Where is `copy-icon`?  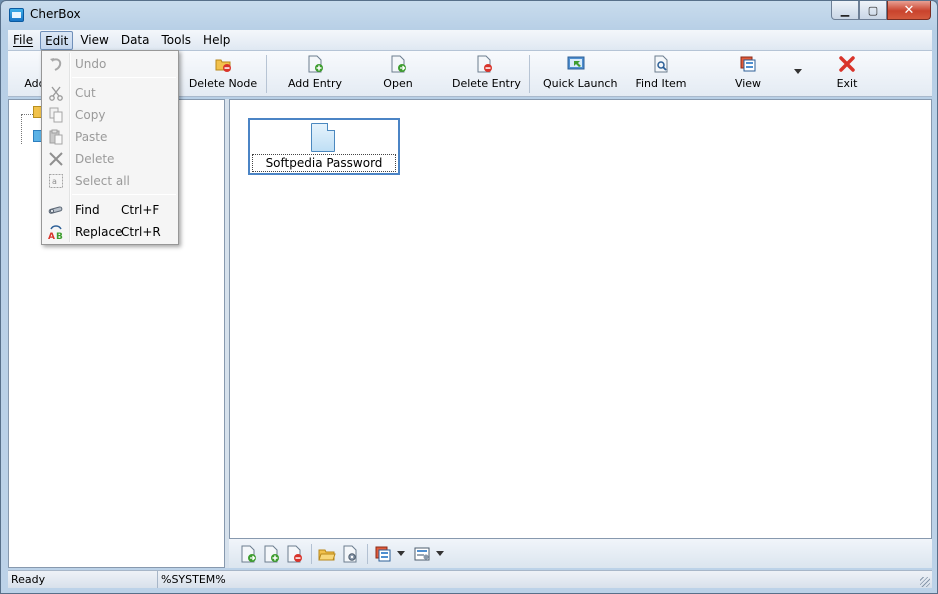 copy-icon is located at coordinates (56, 115).